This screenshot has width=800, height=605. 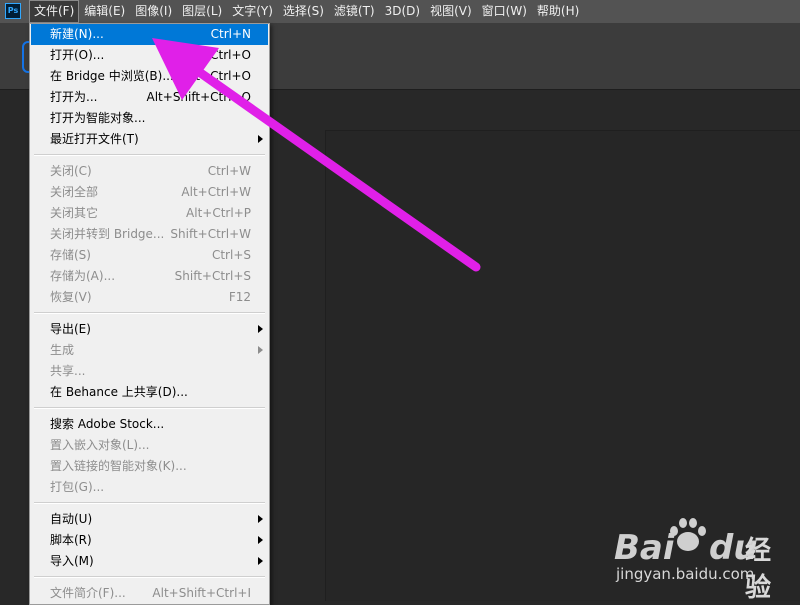 What do you see at coordinates (149, 97) in the screenshot?
I see `menu-item-open-as: 打开为... Alt+Shift+Ctrl+O` at bounding box center [149, 97].